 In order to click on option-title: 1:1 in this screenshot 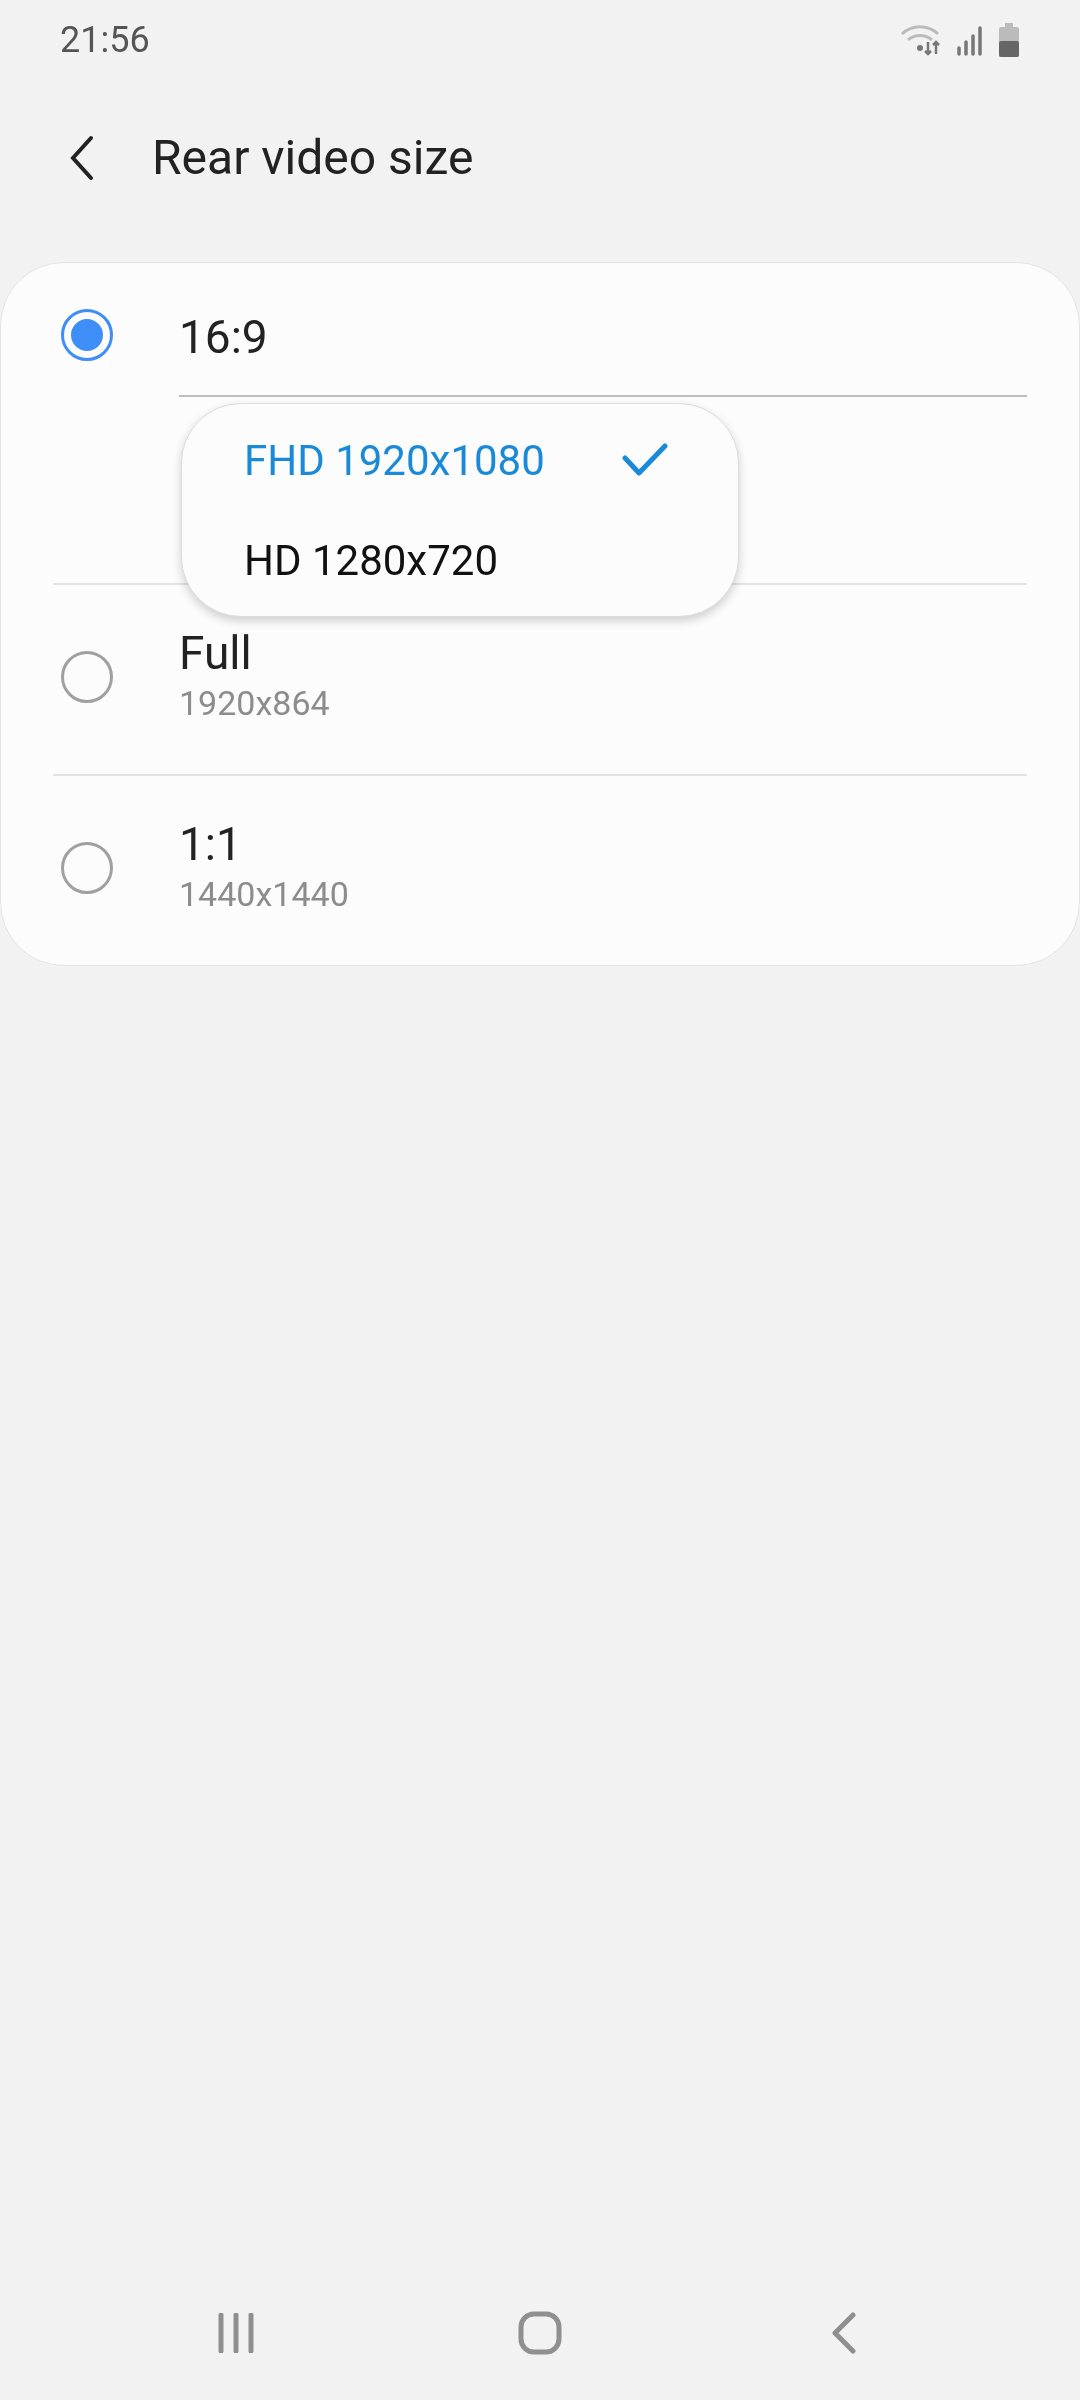, I will do `click(211, 844)`.